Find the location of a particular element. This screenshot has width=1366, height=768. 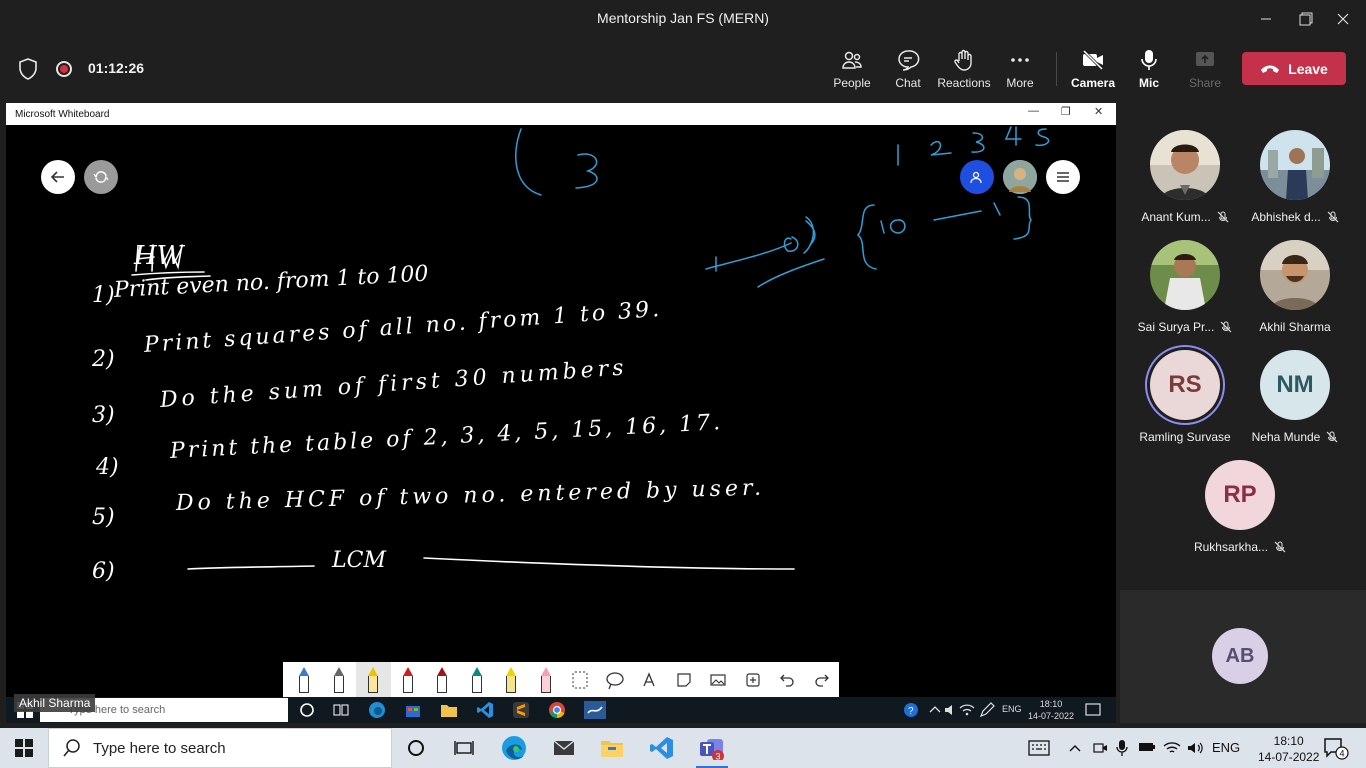

camera-button: Camera is located at coordinates (1093, 70).